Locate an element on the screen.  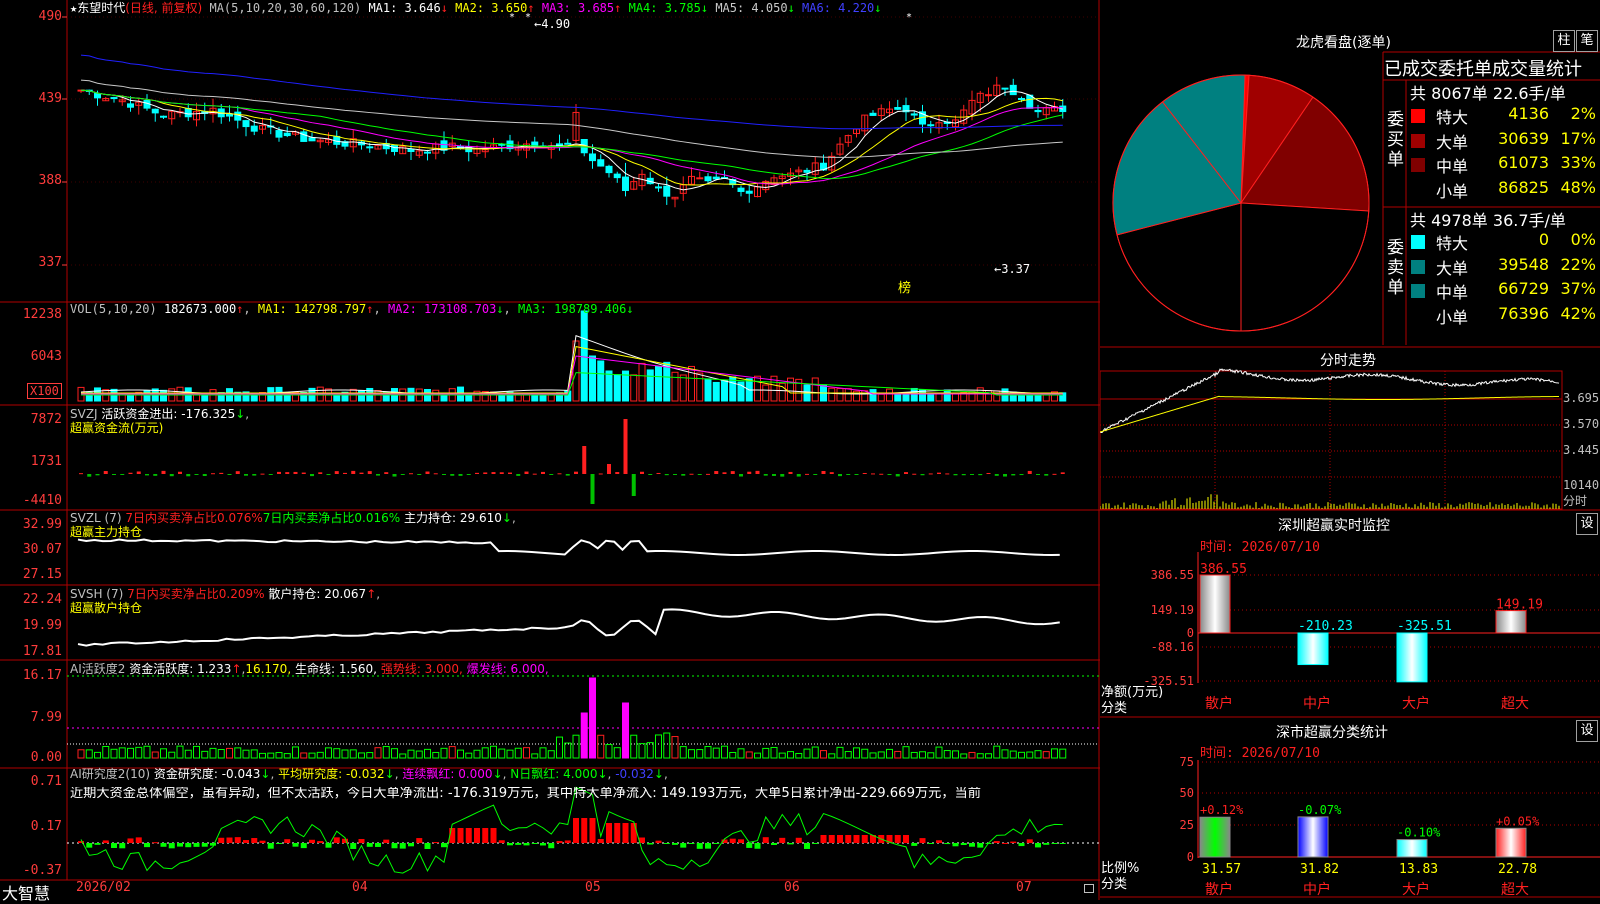
lock-icon is located at coordinates (1089, 888).